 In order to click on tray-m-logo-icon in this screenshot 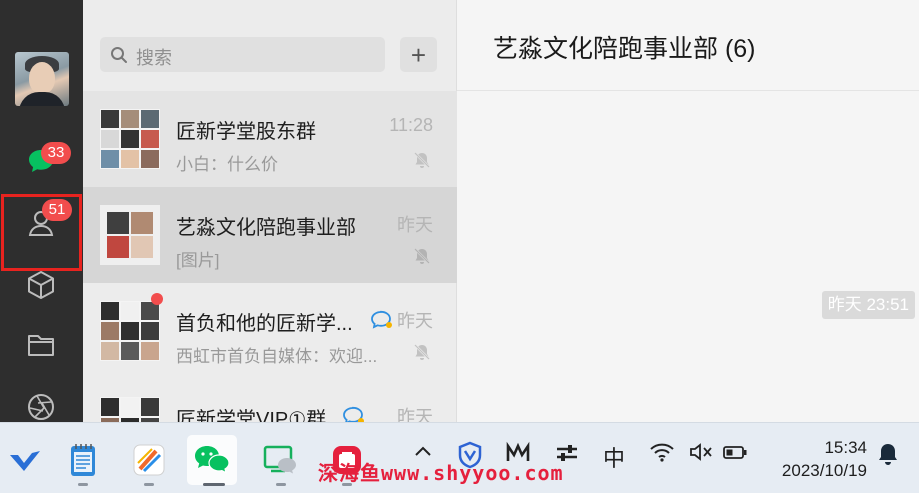, I will do `click(518, 456)`.